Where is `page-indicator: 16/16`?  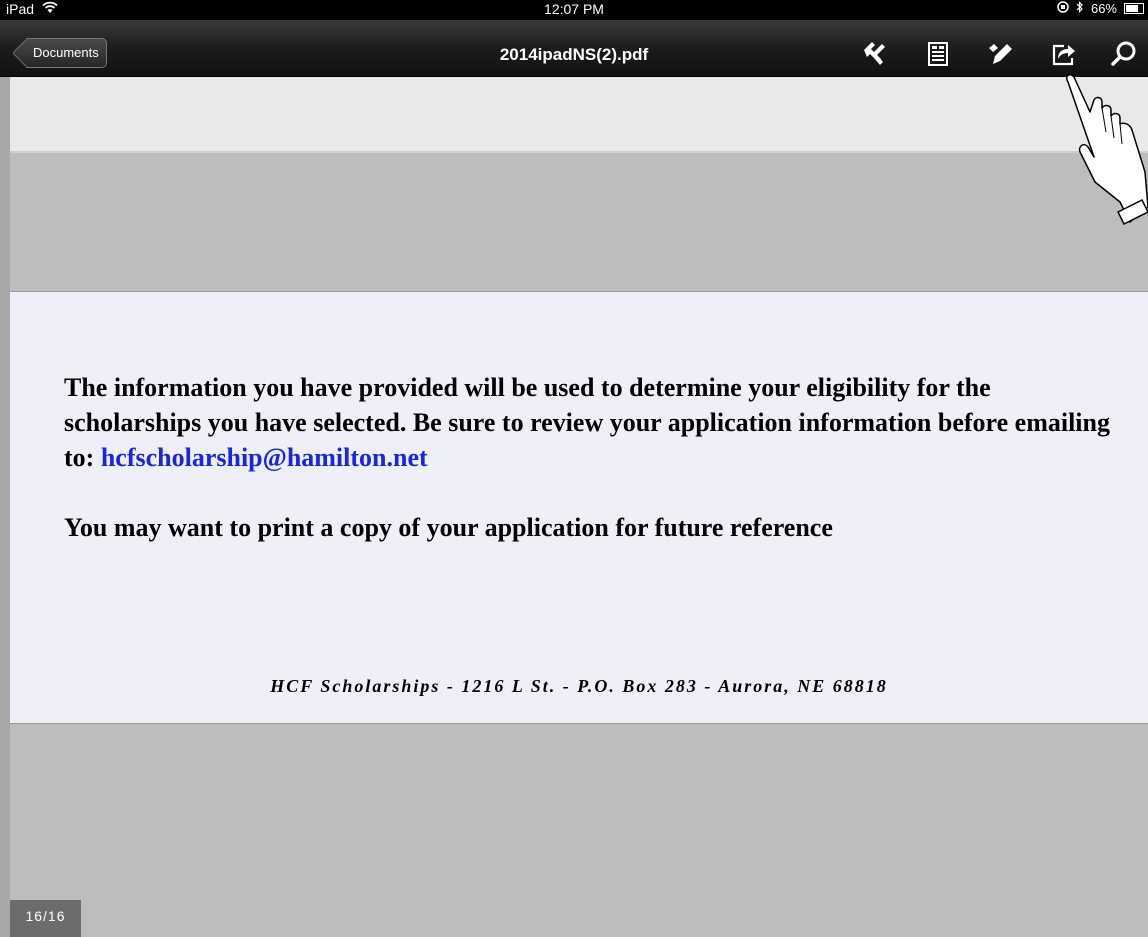 page-indicator: 16/16 is located at coordinates (45, 918).